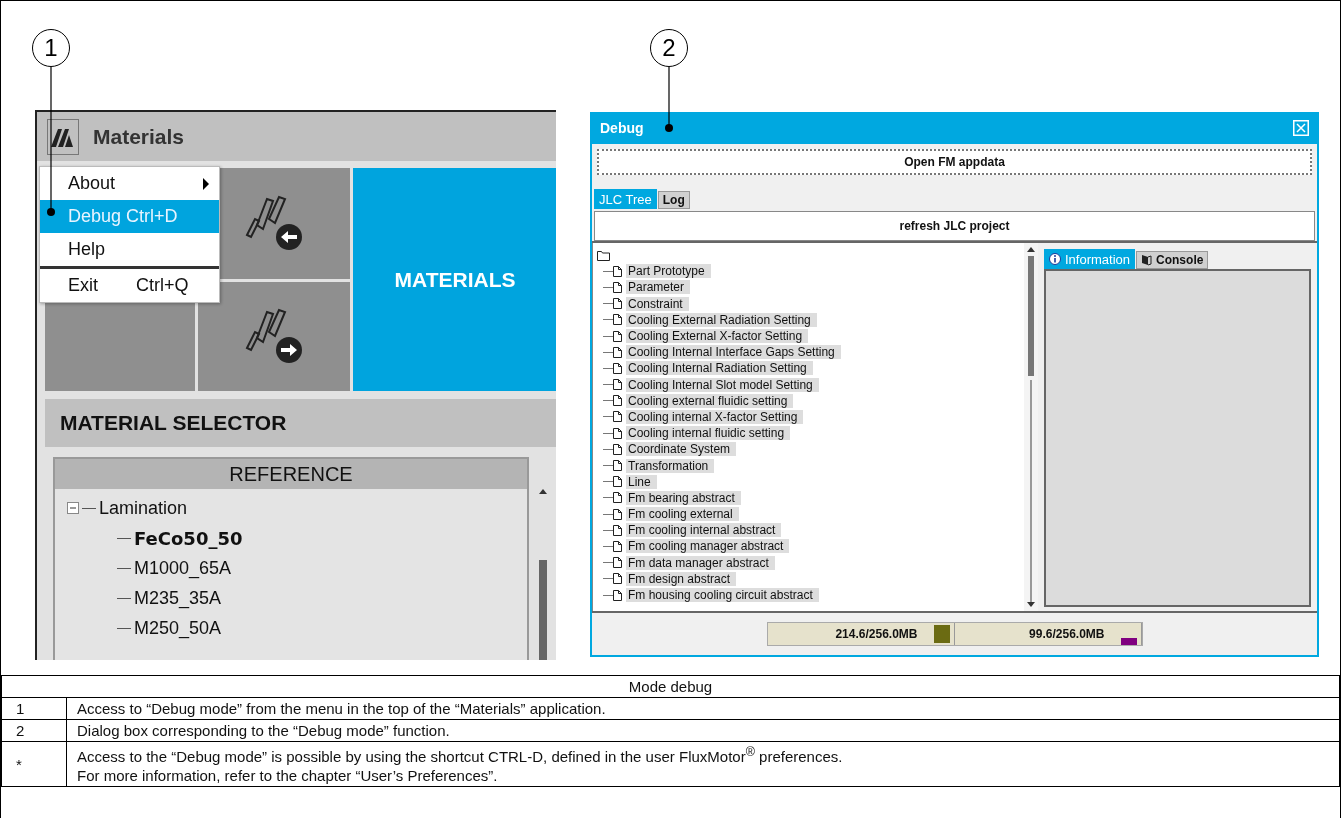  What do you see at coordinates (722, 384) in the screenshot?
I see `tree-item: Cooling Internal Slot model Setting` at bounding box center [722, 384].